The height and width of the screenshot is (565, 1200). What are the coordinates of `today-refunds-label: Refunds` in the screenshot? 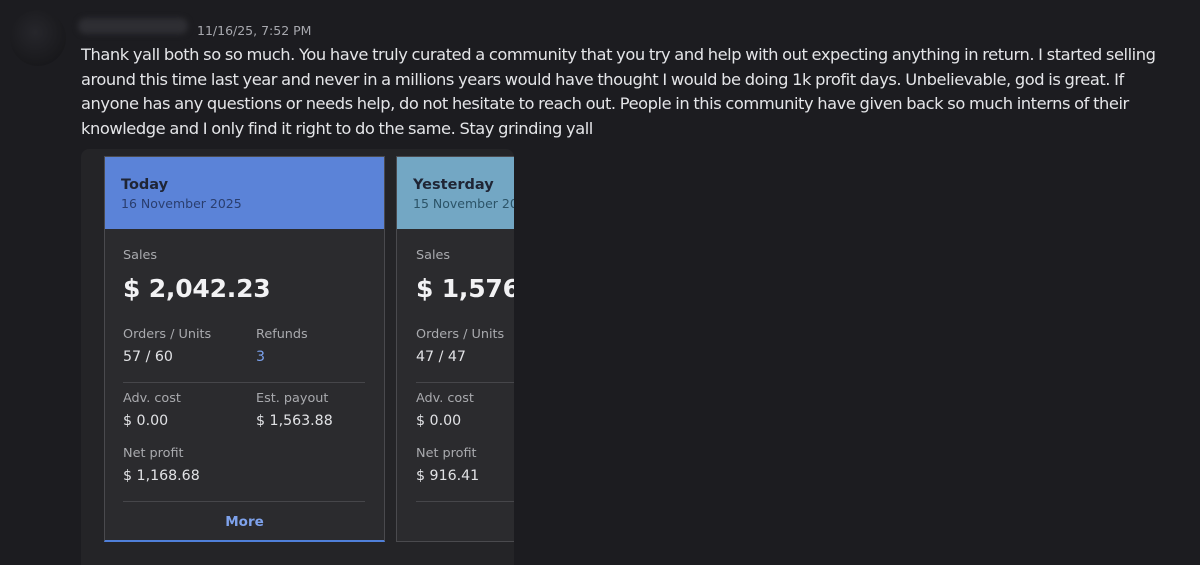 It's located at (282, 334).